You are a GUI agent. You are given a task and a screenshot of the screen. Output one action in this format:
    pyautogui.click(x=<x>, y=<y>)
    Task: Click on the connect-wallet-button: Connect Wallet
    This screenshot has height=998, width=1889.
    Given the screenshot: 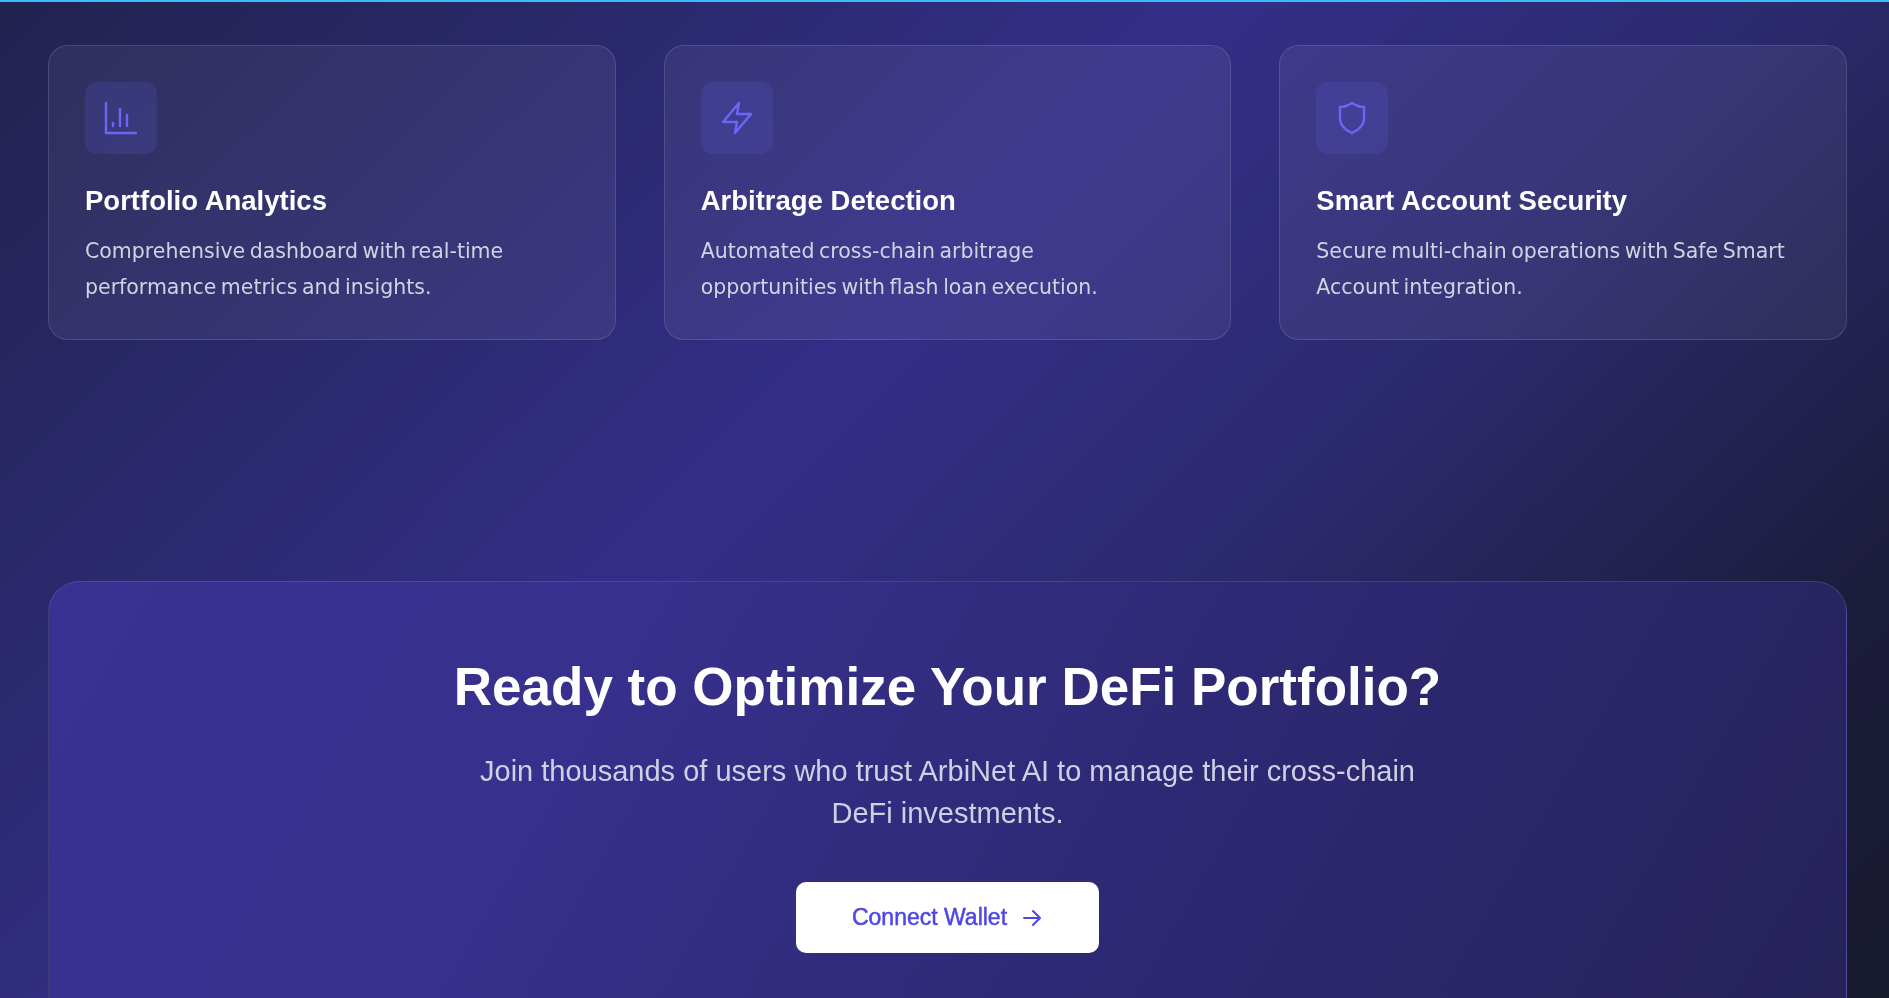 What is the action you would take?
    pyautogui.click(x=947, y=917)
    